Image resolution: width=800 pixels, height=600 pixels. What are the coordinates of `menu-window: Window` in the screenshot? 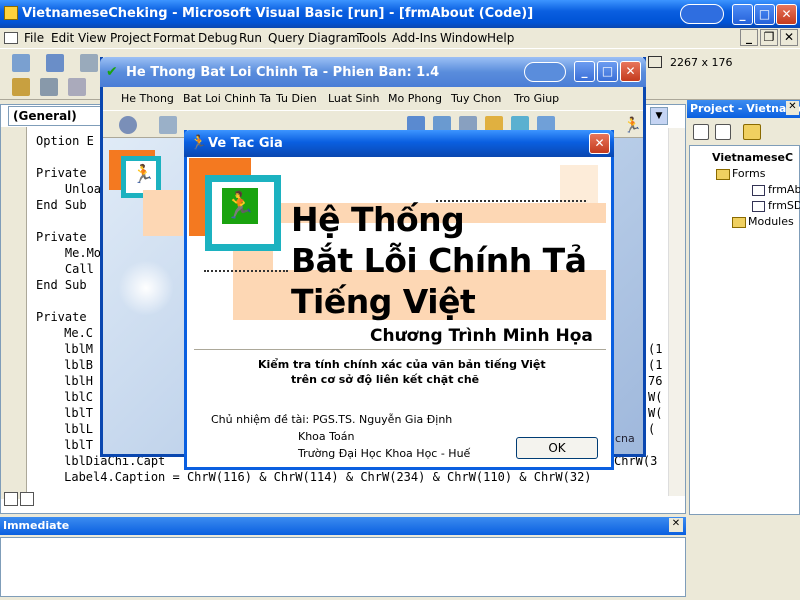 It's located at (463, 38).